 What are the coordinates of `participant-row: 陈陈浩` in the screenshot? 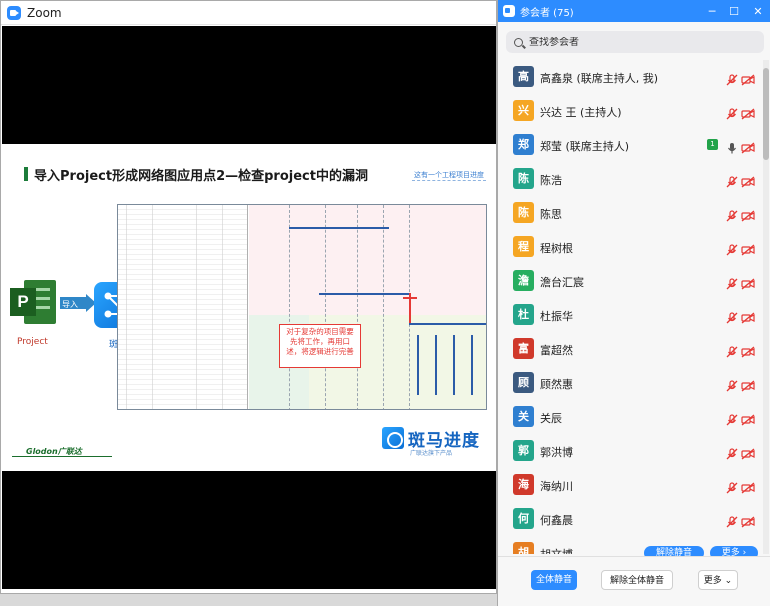 It's located at (629, 179).